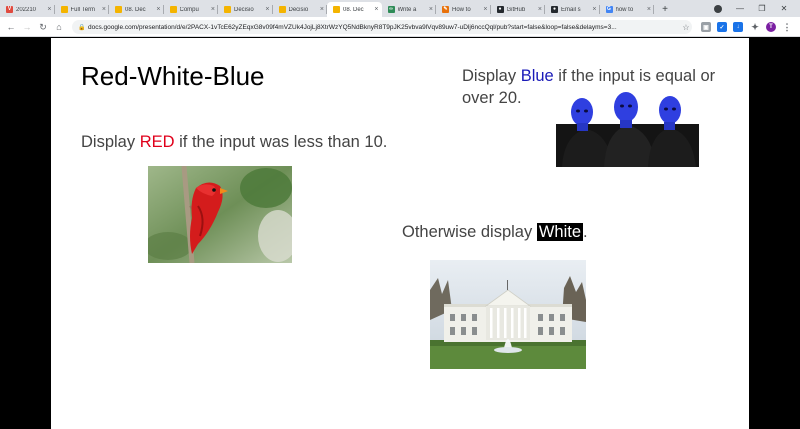  I want to click on tab-11: Ghow to ×, so click(627, 9).